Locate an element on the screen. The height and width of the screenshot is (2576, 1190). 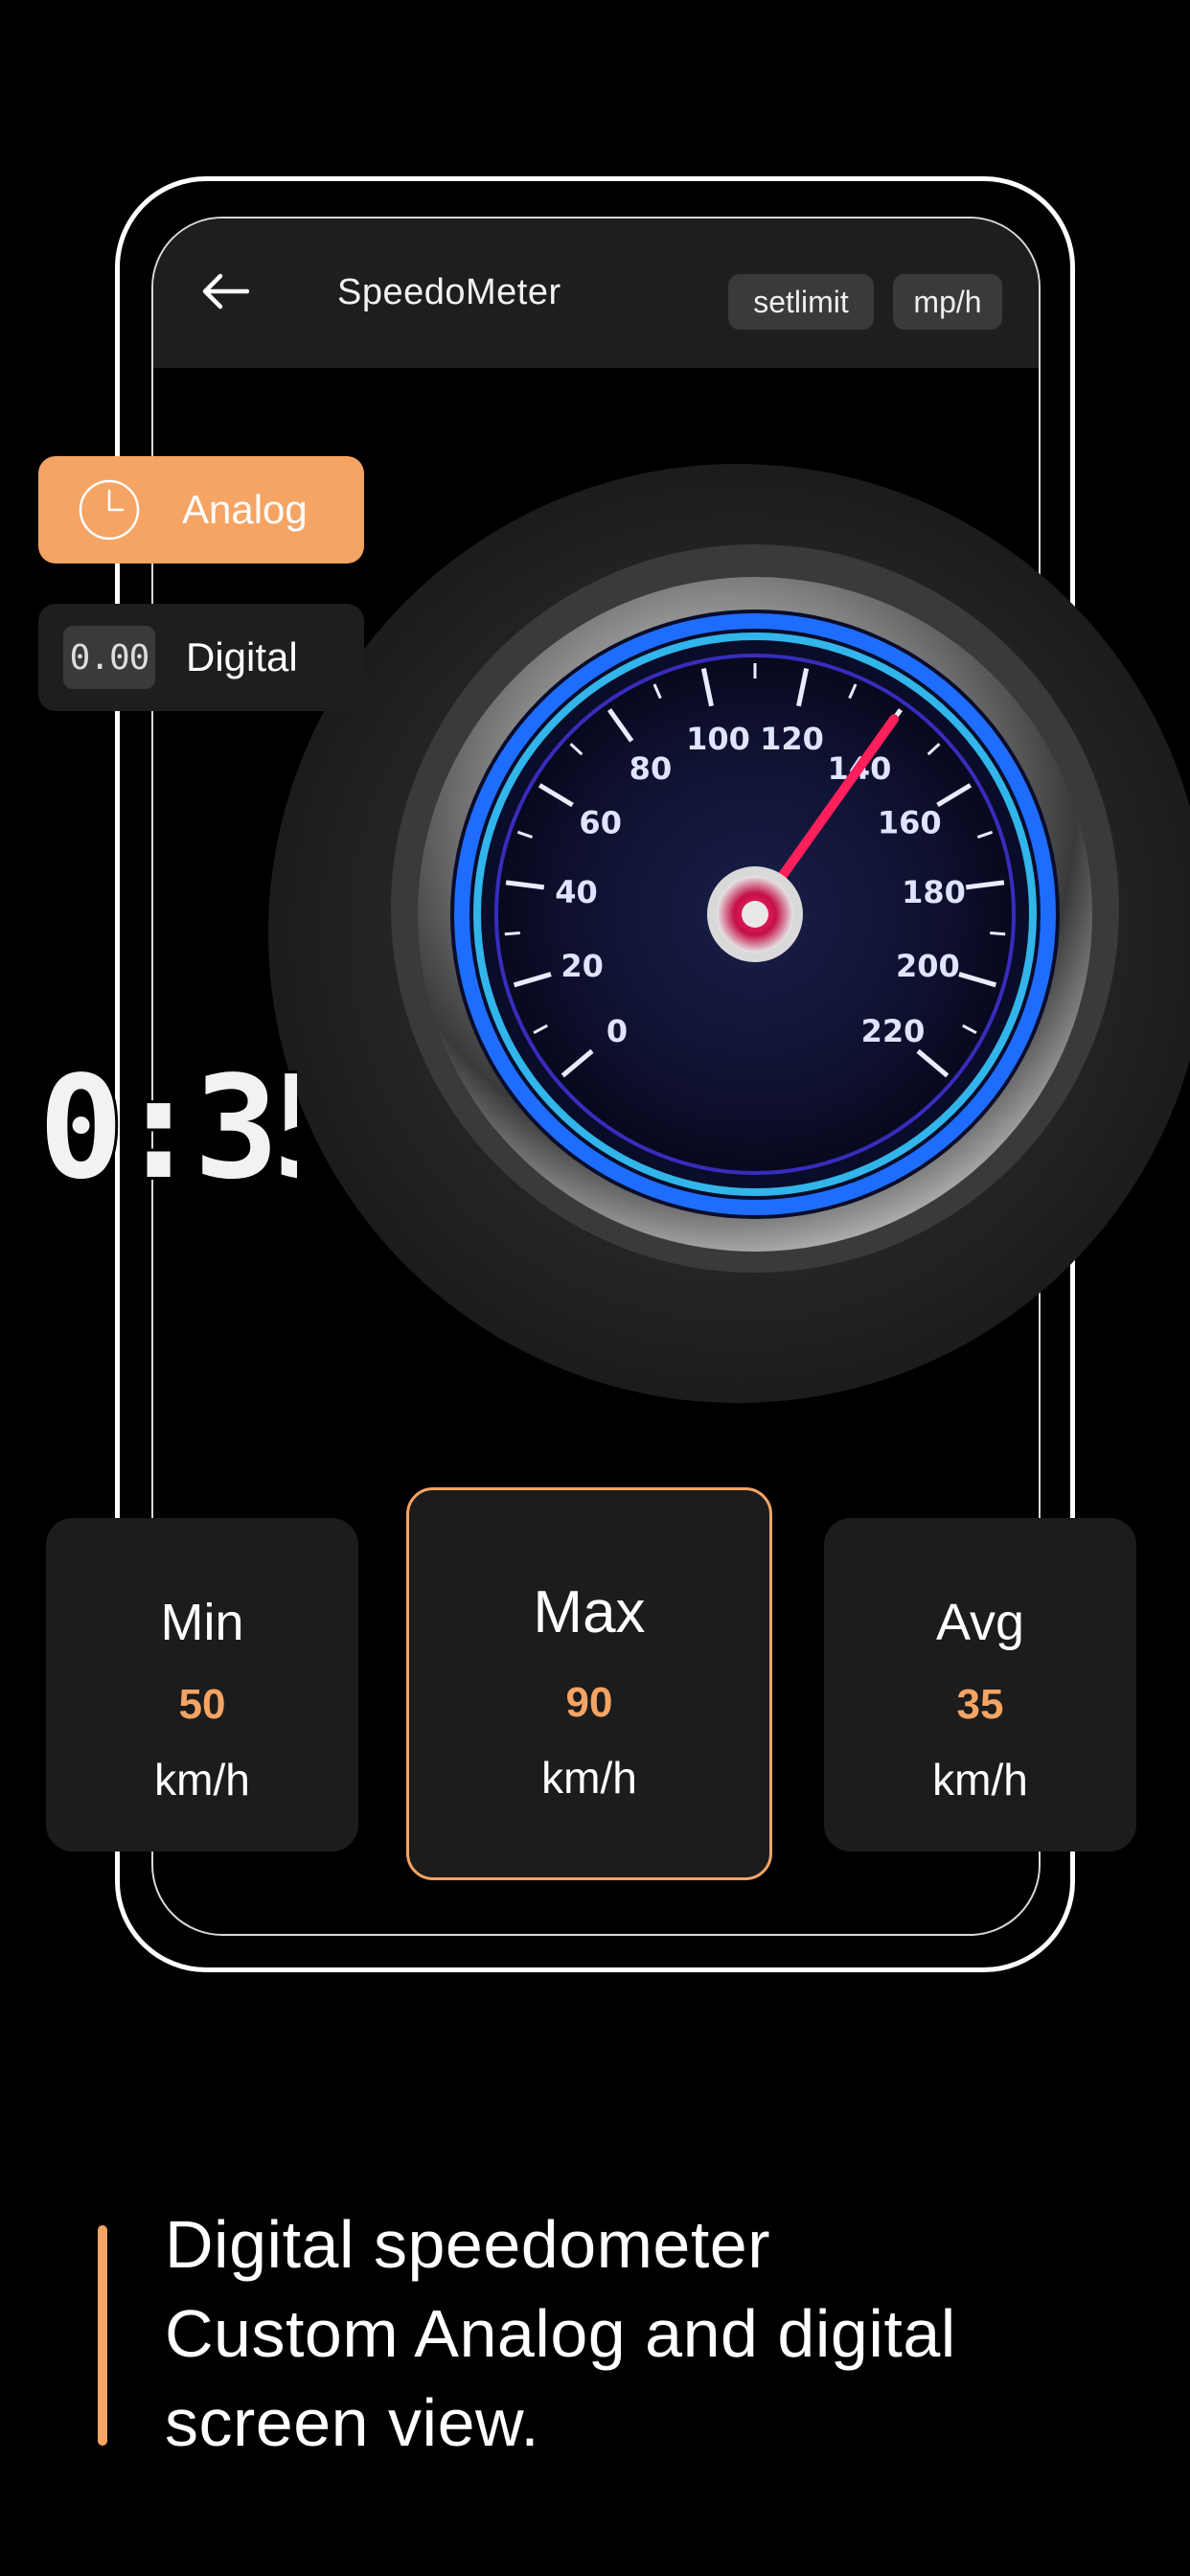
gauge-tick-label: 40 is located at coordinates (576, 892).